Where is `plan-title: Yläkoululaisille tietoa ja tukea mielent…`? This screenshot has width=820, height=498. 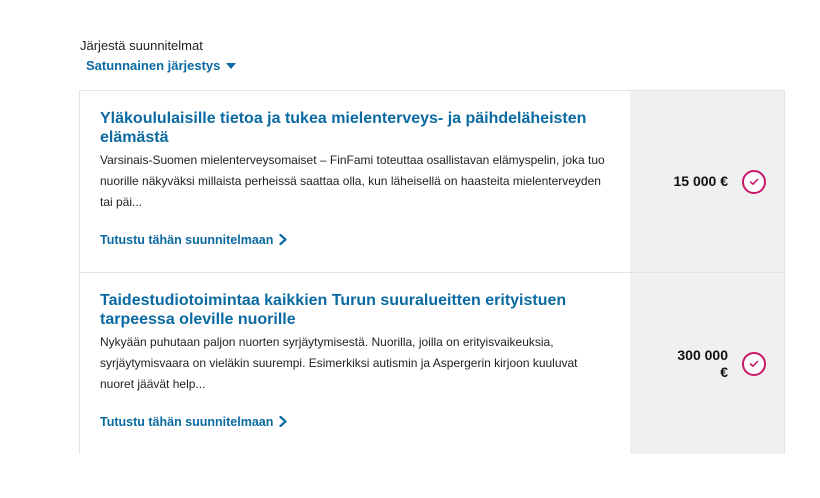
plan-title: Yläkoululaisille tietoa ja tukea mielent… is located at coordinates (355, 128).